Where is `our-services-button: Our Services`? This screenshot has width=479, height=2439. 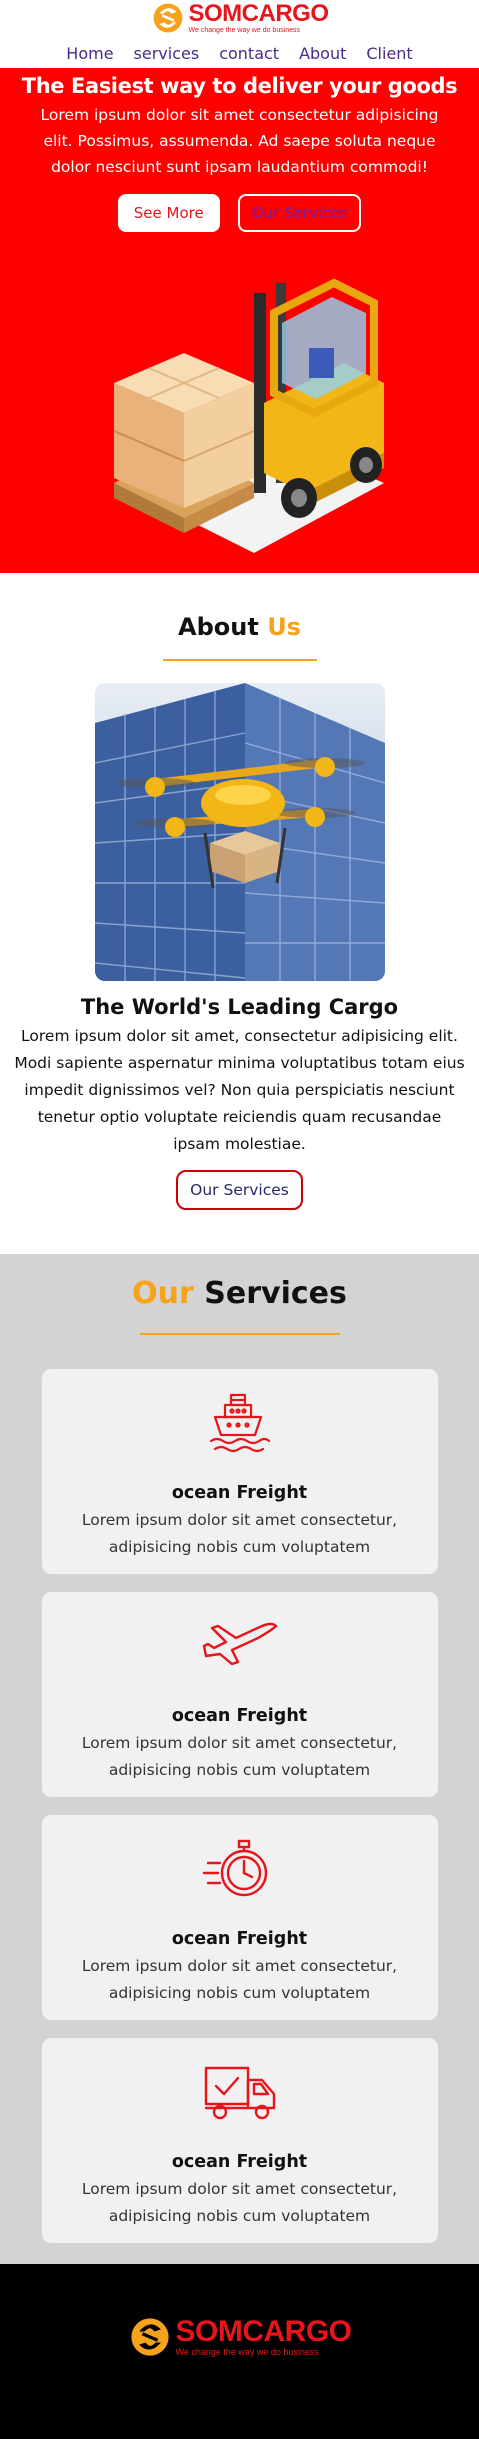 our-services-button: Our Services is located at coordinates (299, 213).